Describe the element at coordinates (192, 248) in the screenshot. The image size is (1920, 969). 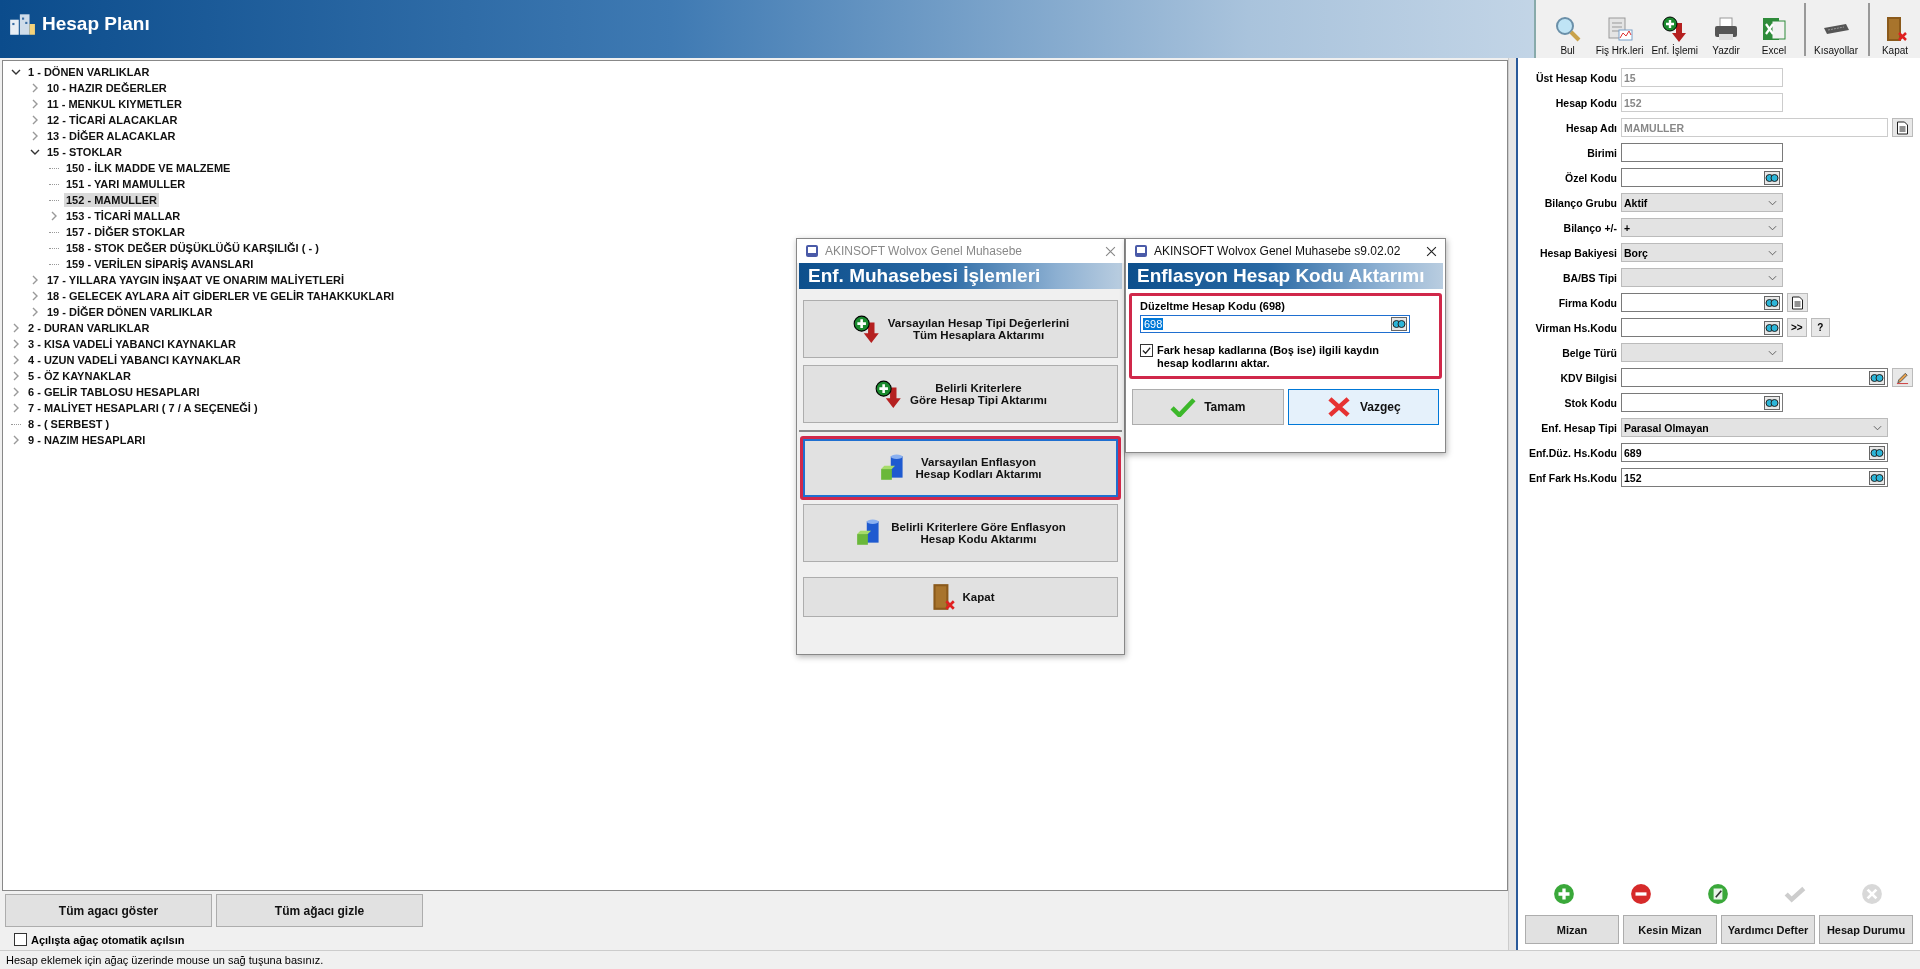
I see `tree-item: 158 - STOK DEĞER DÜŞÜKLÜĞÜ KARŞILIĞI ( - )` at that location.